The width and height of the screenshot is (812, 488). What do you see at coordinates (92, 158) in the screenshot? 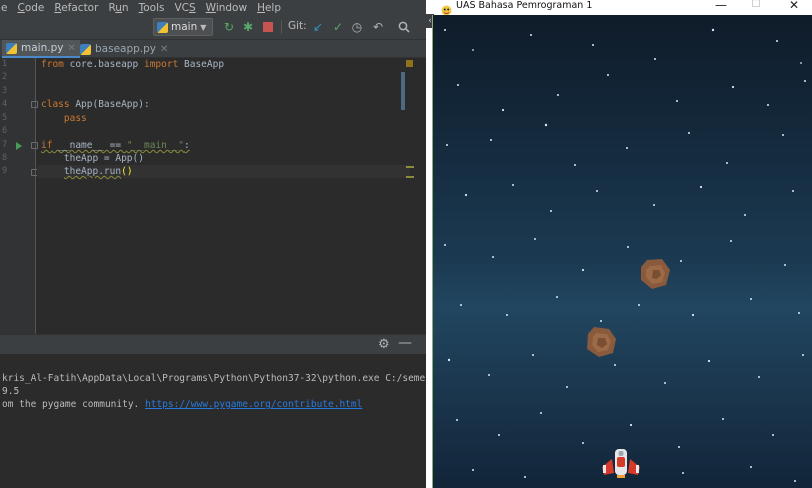
I see `code-line-8: theApp = App()` at bounding box center [92, 158].